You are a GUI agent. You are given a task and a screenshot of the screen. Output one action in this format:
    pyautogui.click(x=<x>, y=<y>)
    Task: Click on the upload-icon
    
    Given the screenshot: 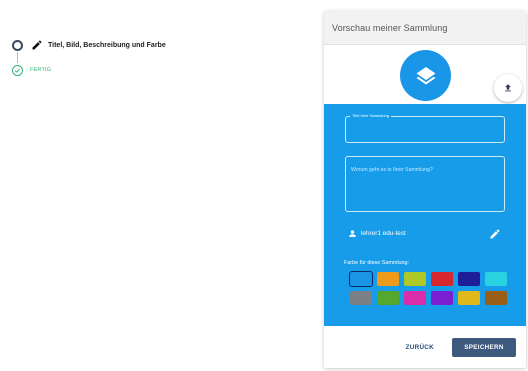 What is the action you would take?
    pyautogui.click(x=508, y=88)
    